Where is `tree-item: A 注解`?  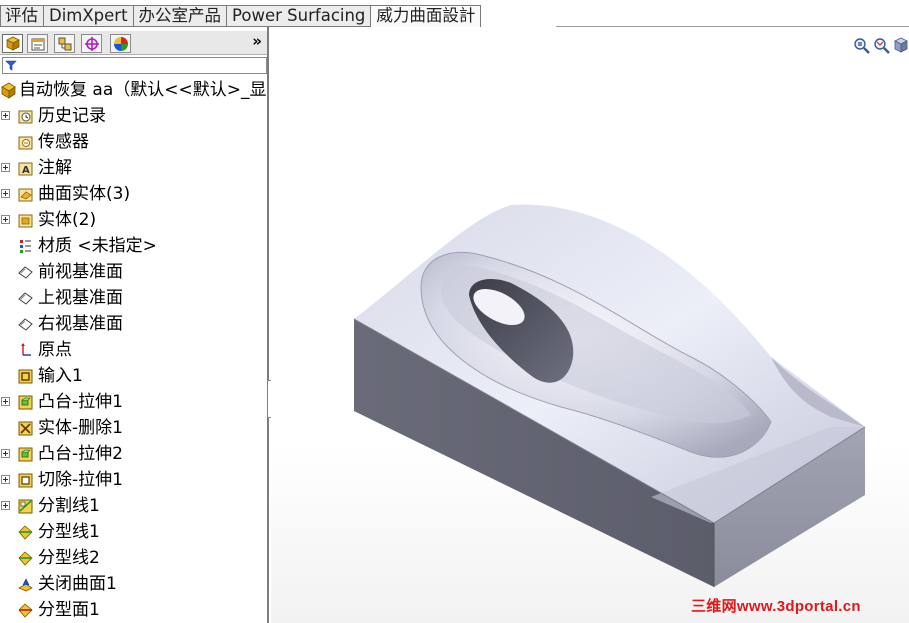 tree-item: A 注解 is located at coordinates (134, 168).